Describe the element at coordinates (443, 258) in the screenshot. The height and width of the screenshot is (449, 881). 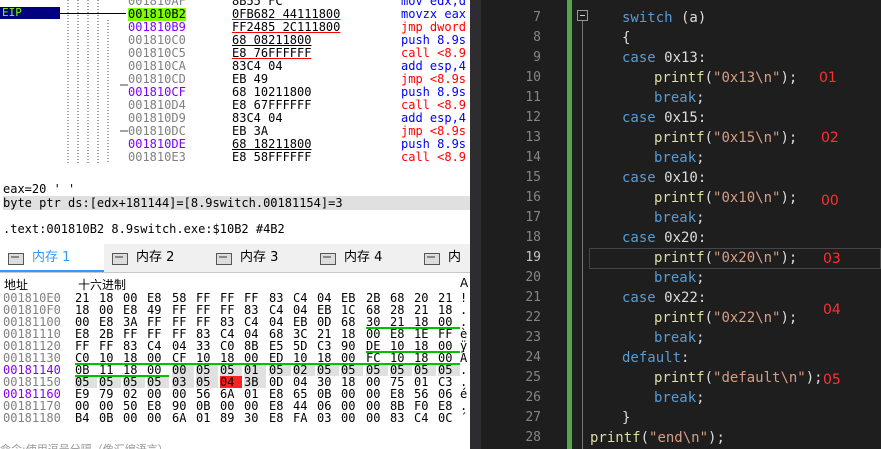
I see `tab-memory-5: 内` at that location.